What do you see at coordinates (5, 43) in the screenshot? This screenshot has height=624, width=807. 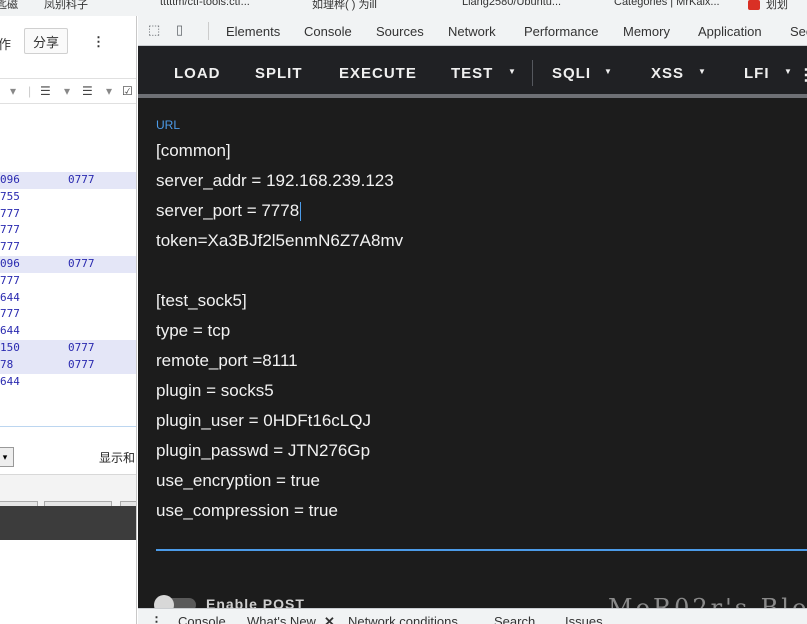 I see `toolbar-partial-label: 作` at bounding box center [5, 43].